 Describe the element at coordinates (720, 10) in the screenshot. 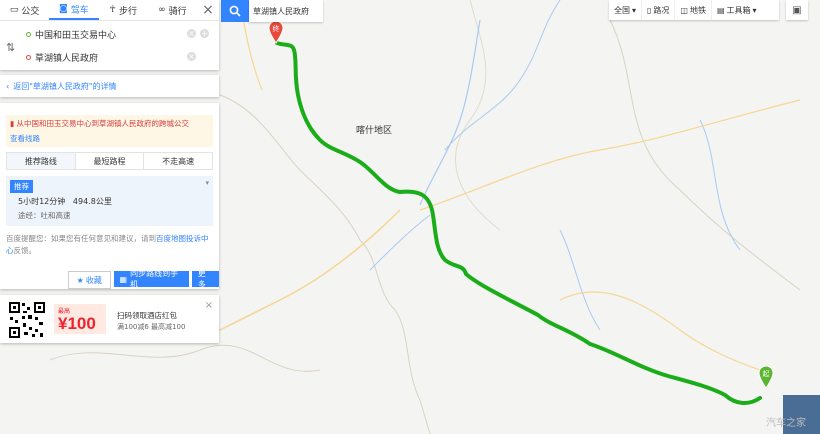

I see `toolbox-icon: ▤` at that location.